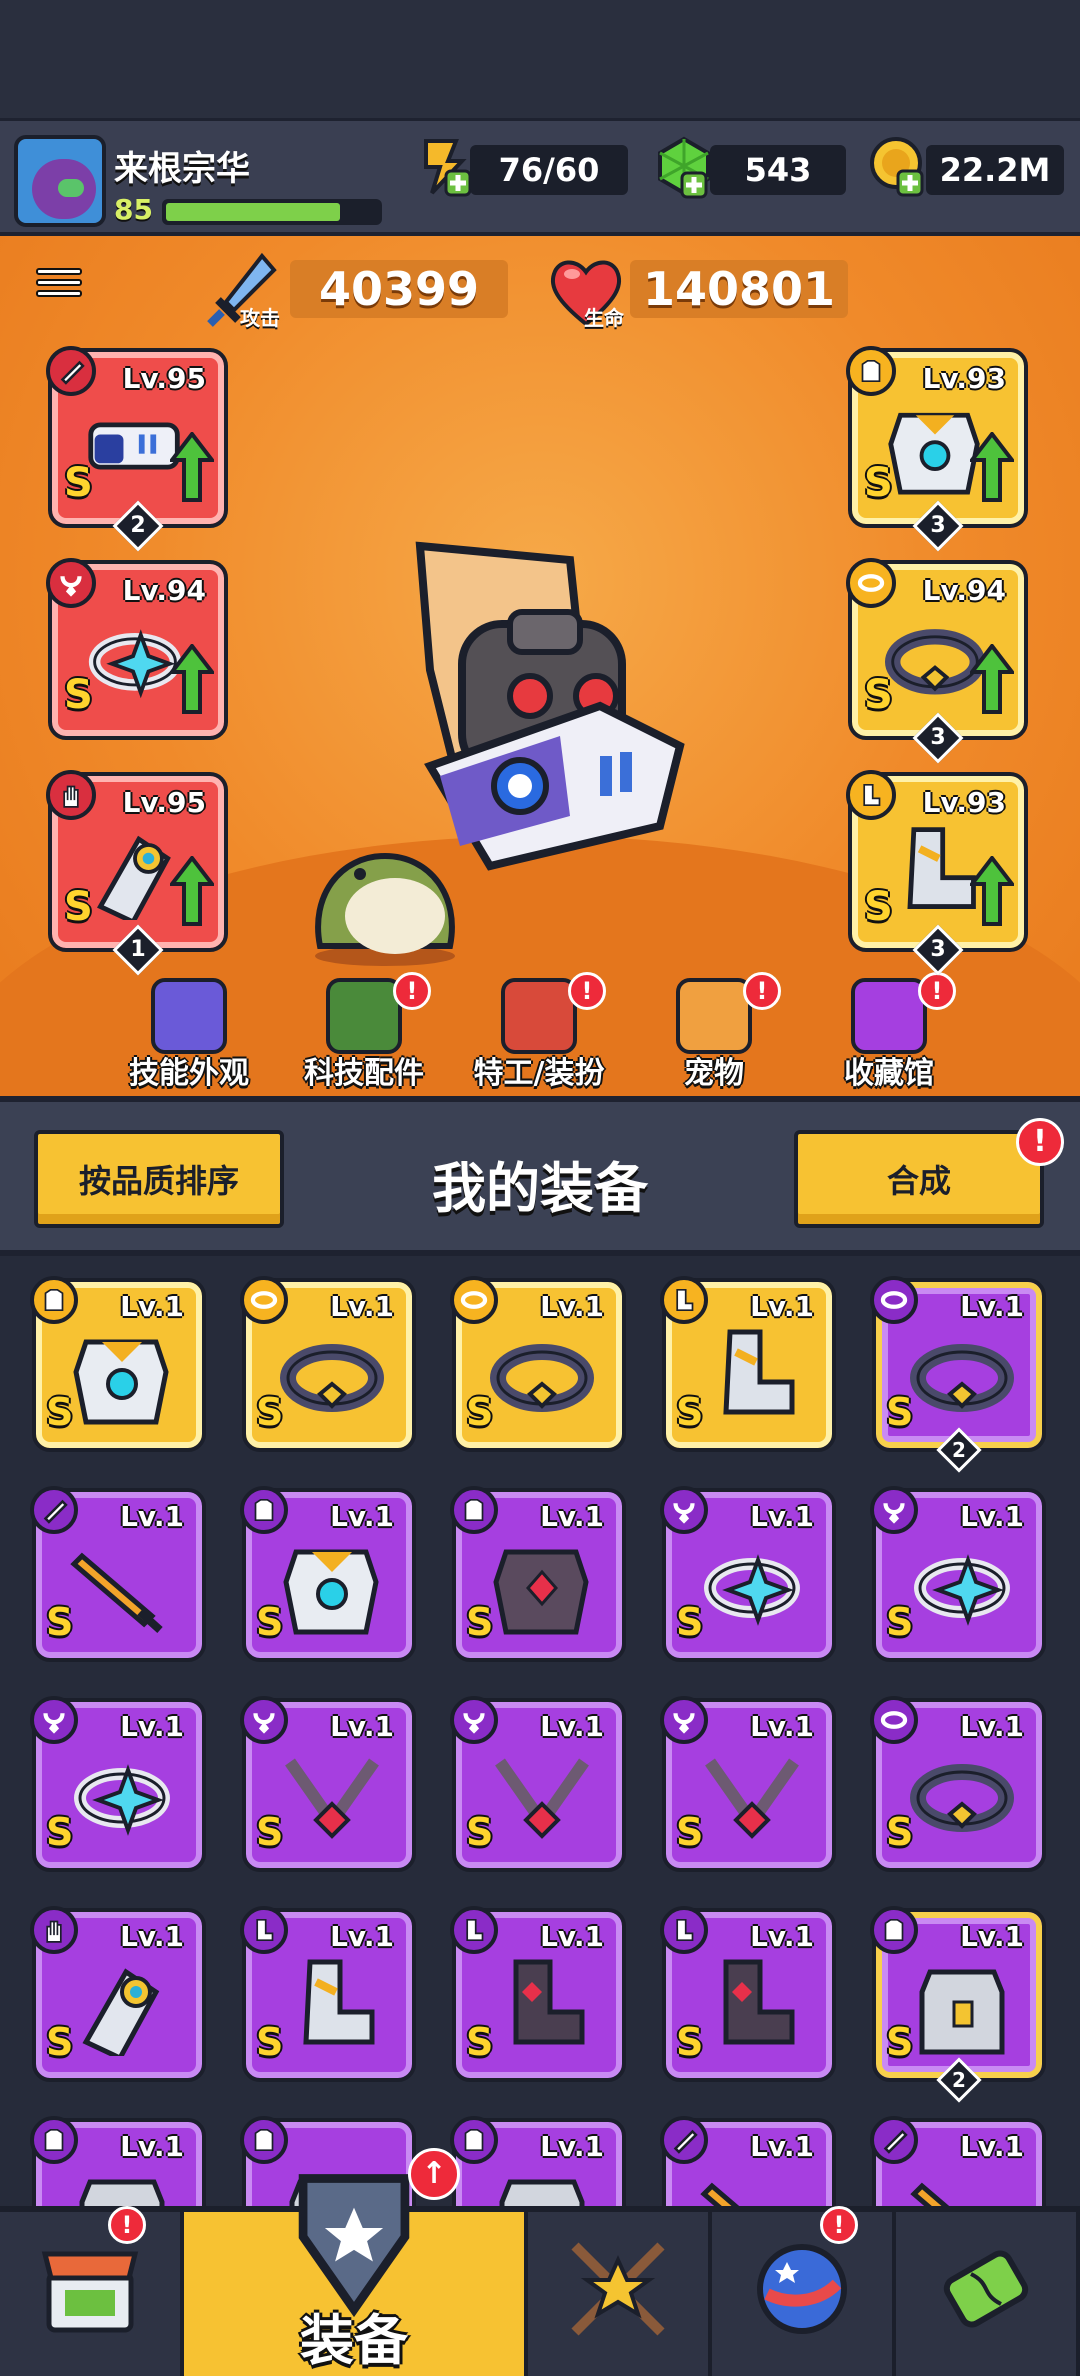  Describe the element at coordinates (118, 1784) in the screenshot. I see `inventory-item: Lv.1 S` at that location.